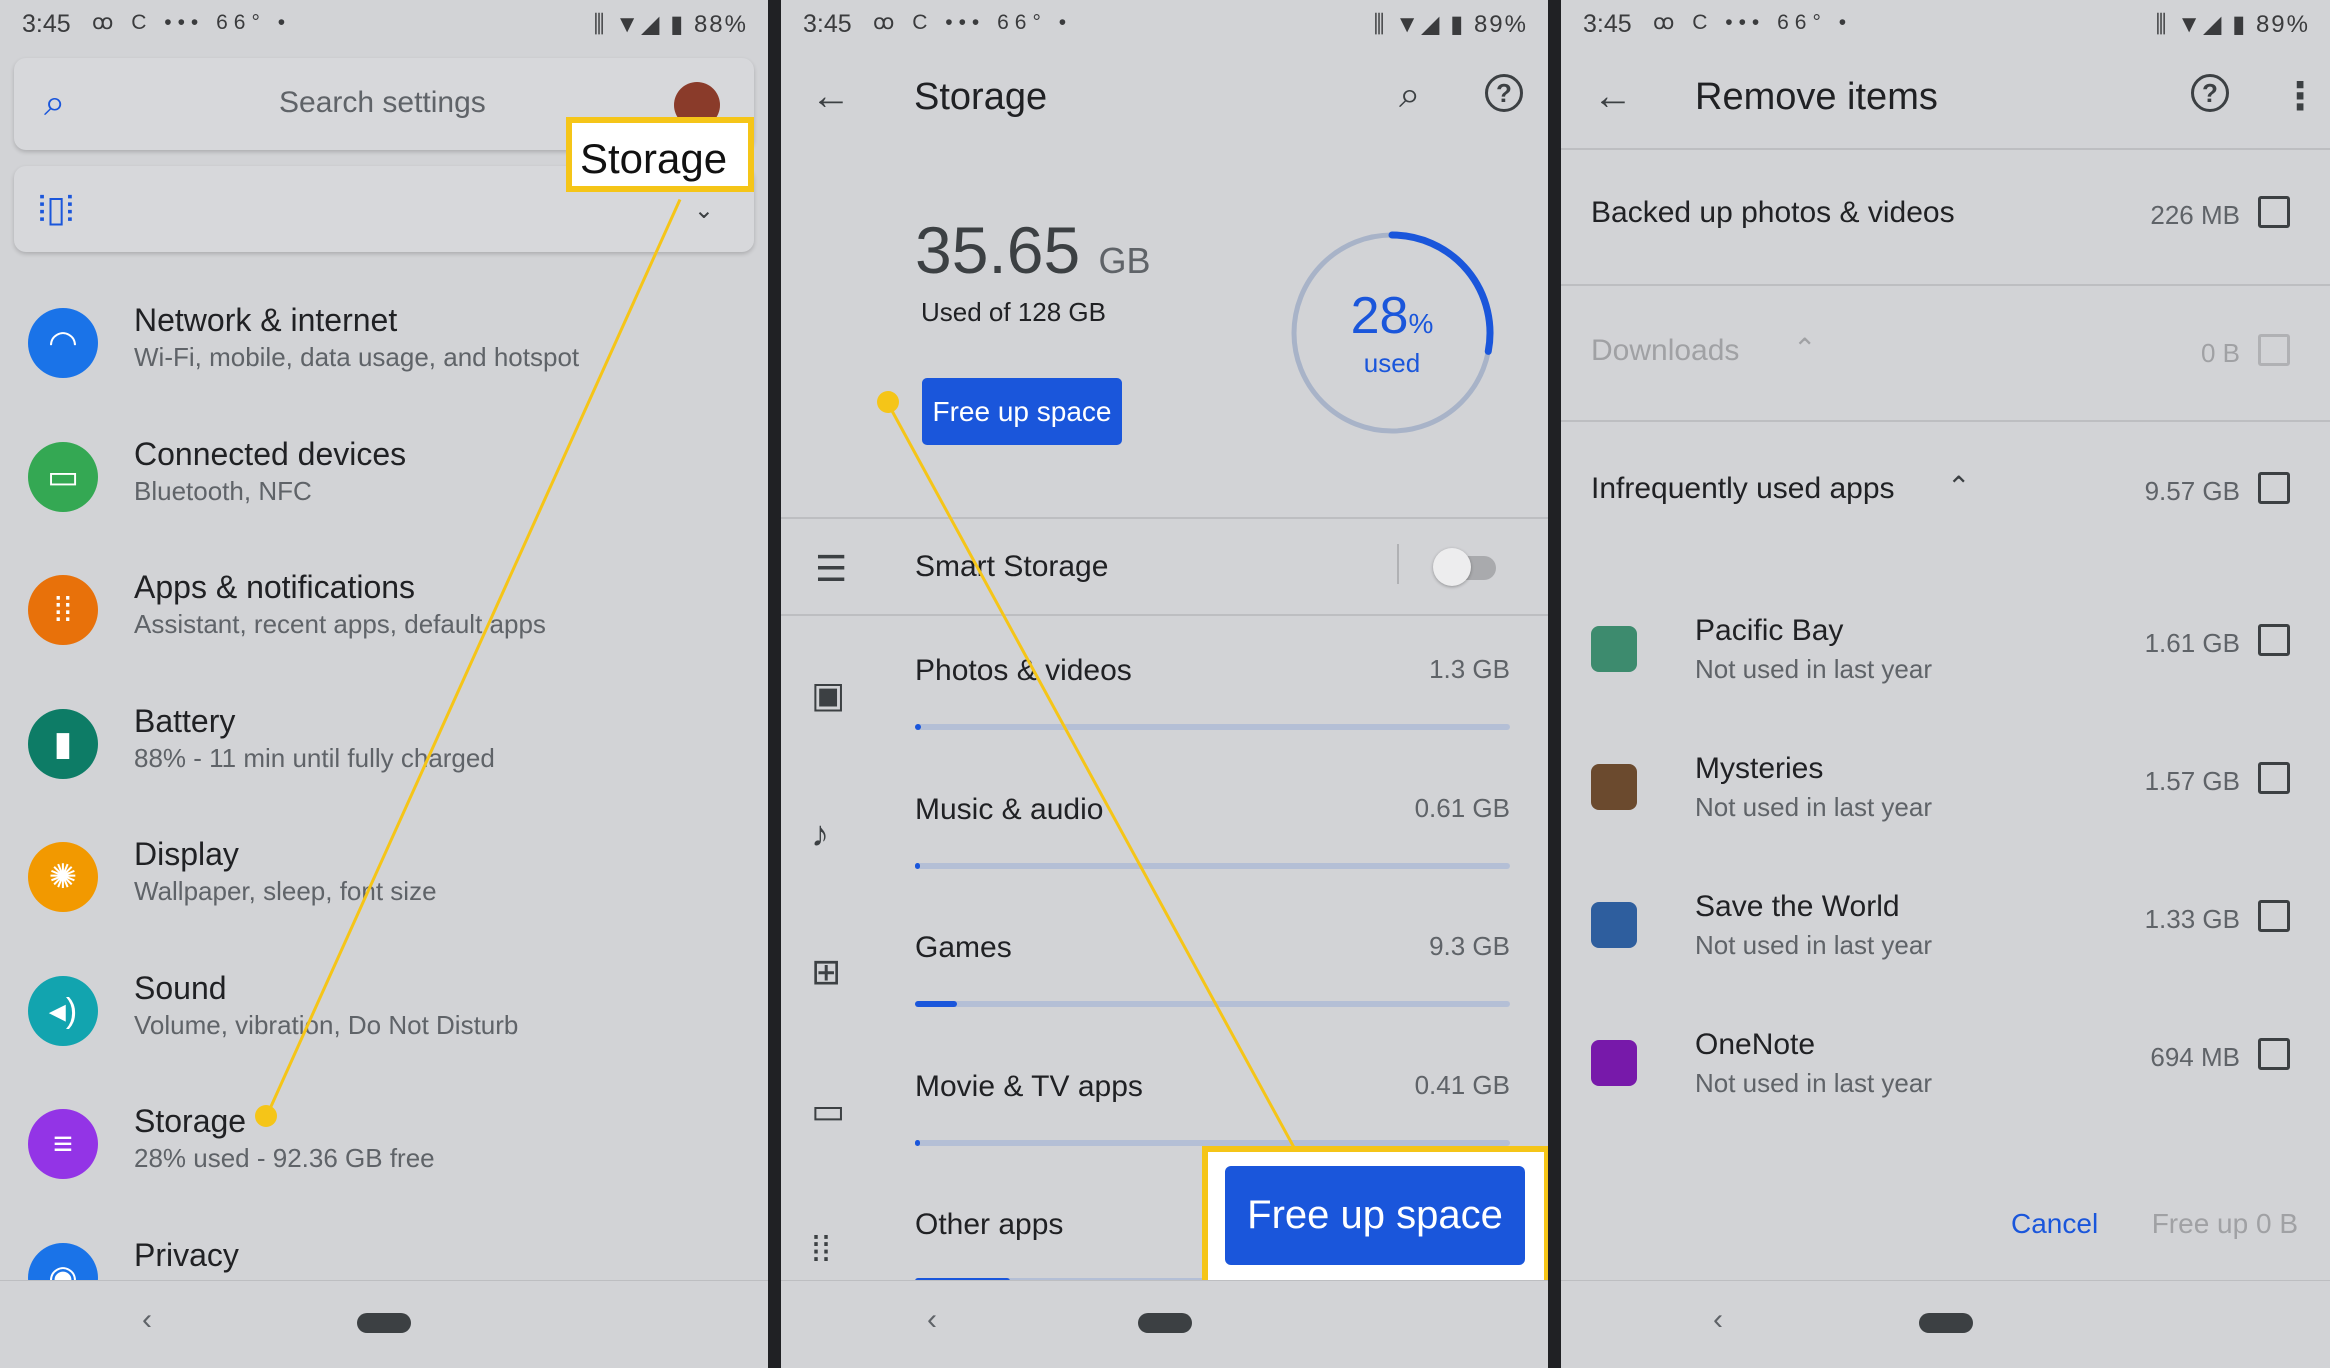  I want to click on annotation-dot, so click(888, 402).